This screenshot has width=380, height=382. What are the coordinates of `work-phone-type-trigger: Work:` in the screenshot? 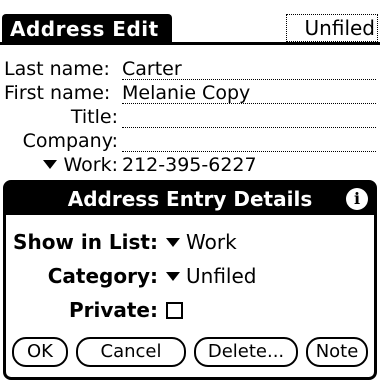 It's located at (80, 165).